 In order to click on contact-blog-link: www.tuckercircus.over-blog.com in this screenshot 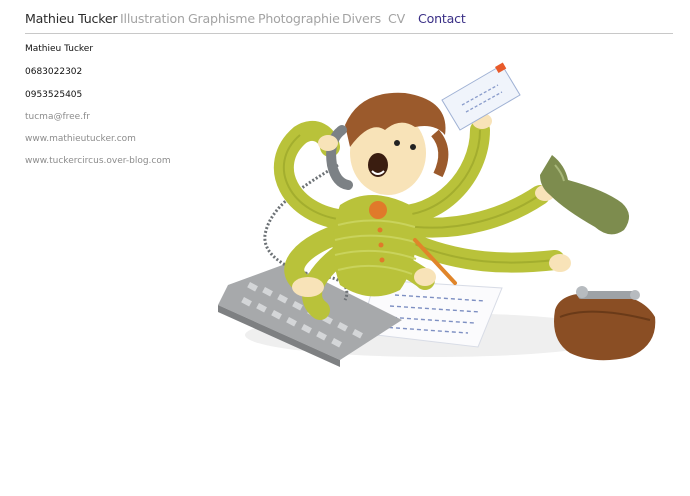, I will do `click(98, 161)`.